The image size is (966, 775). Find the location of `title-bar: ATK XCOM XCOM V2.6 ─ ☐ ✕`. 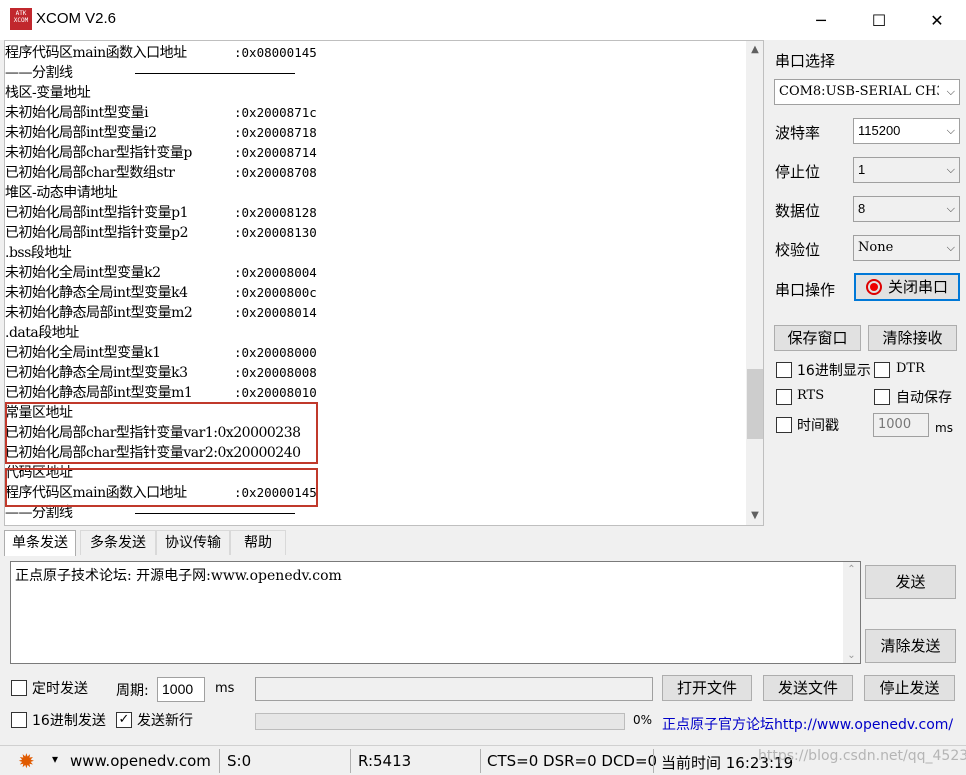

title-bar: ATK XCOM XCOM V2.6 ─ ☐ ✕ is located at coordinates (483, 20).